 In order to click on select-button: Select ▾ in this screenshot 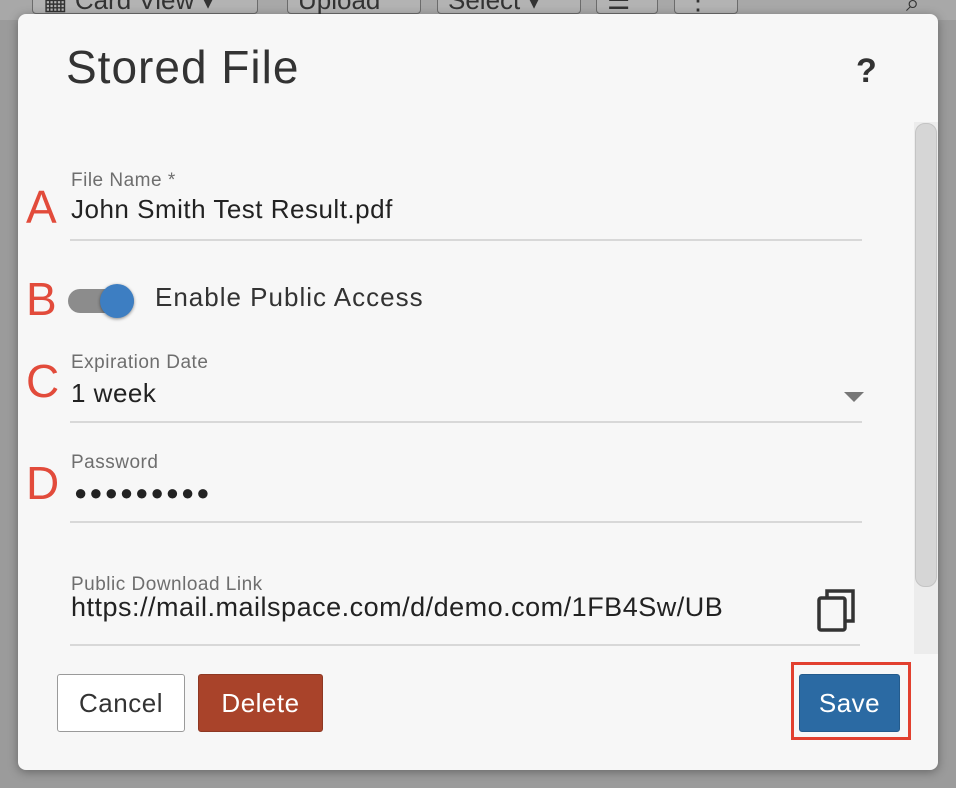, I will do `click(509, 7)`.